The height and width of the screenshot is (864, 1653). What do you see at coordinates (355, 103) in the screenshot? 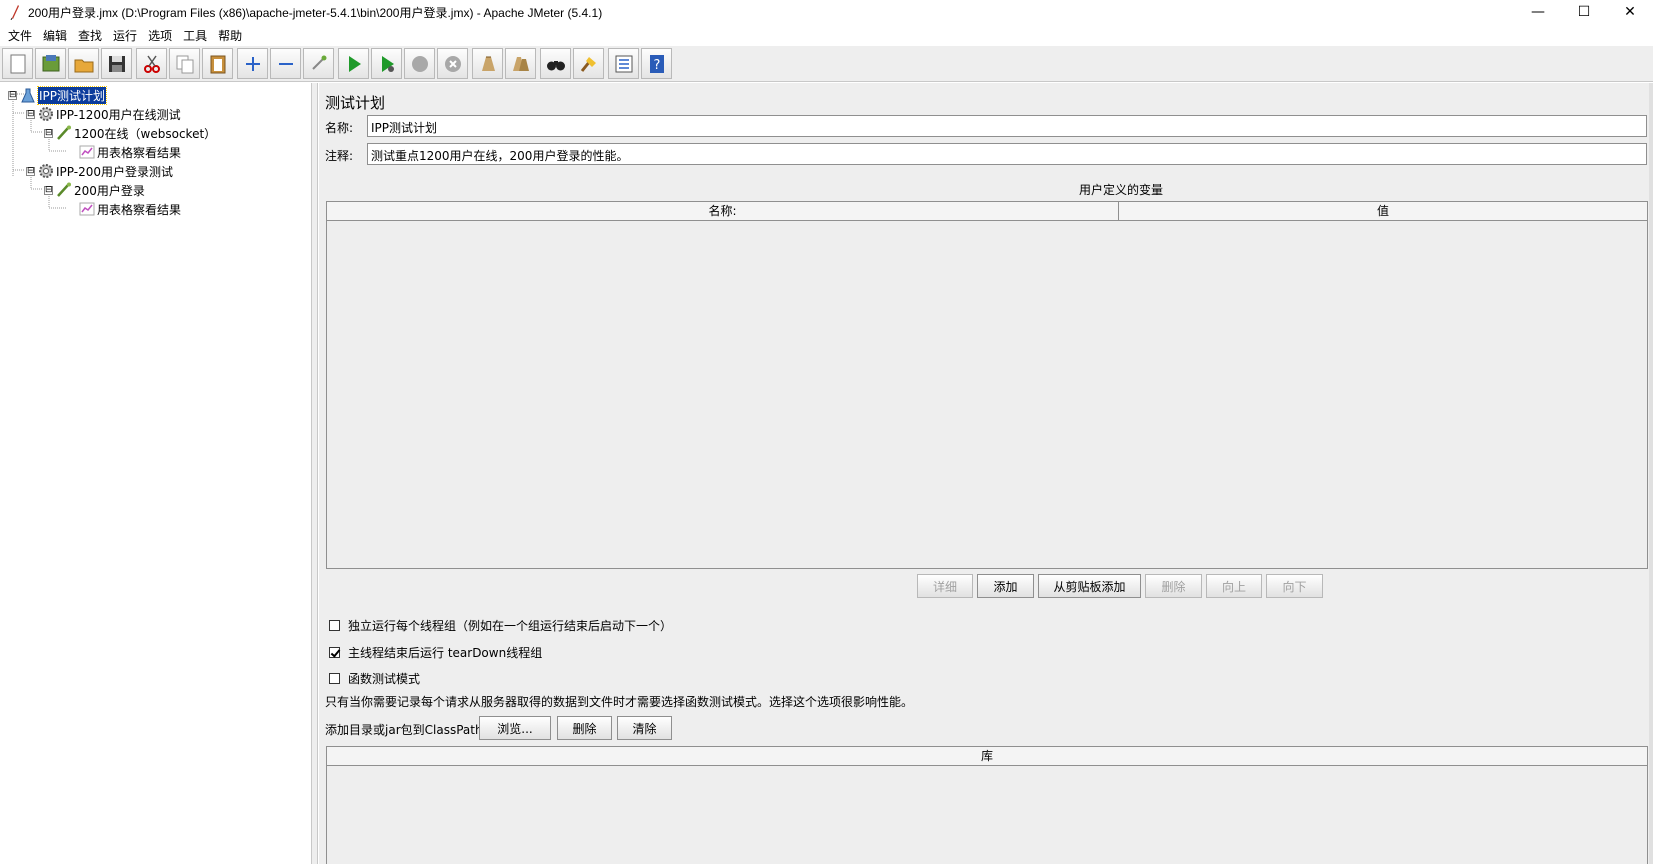
I see `panel-title: 测试计划` at bounding box center [355, 103].